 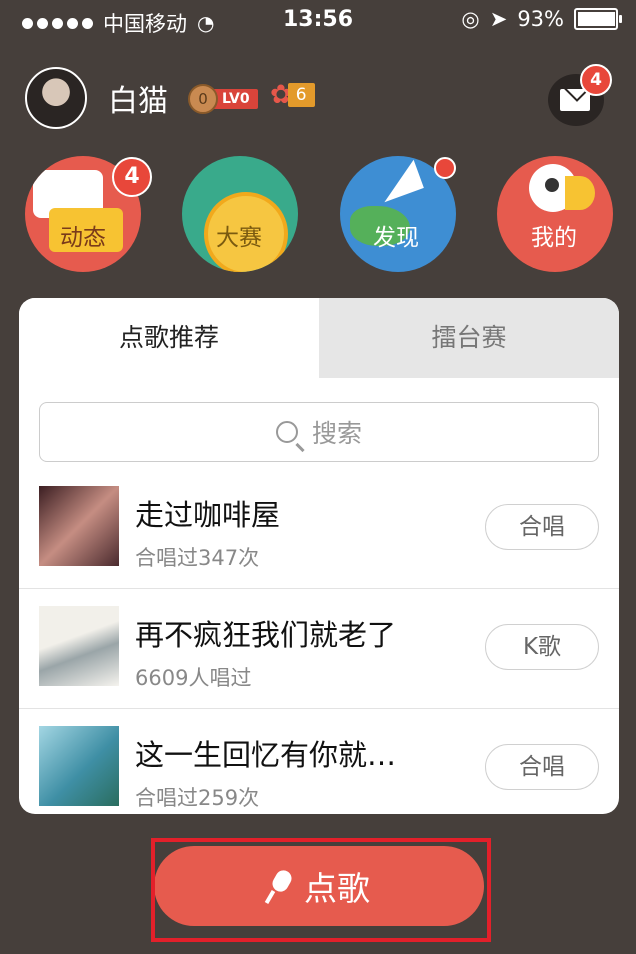 I want to click on category-label: 动态, so click(x=83, y=238).